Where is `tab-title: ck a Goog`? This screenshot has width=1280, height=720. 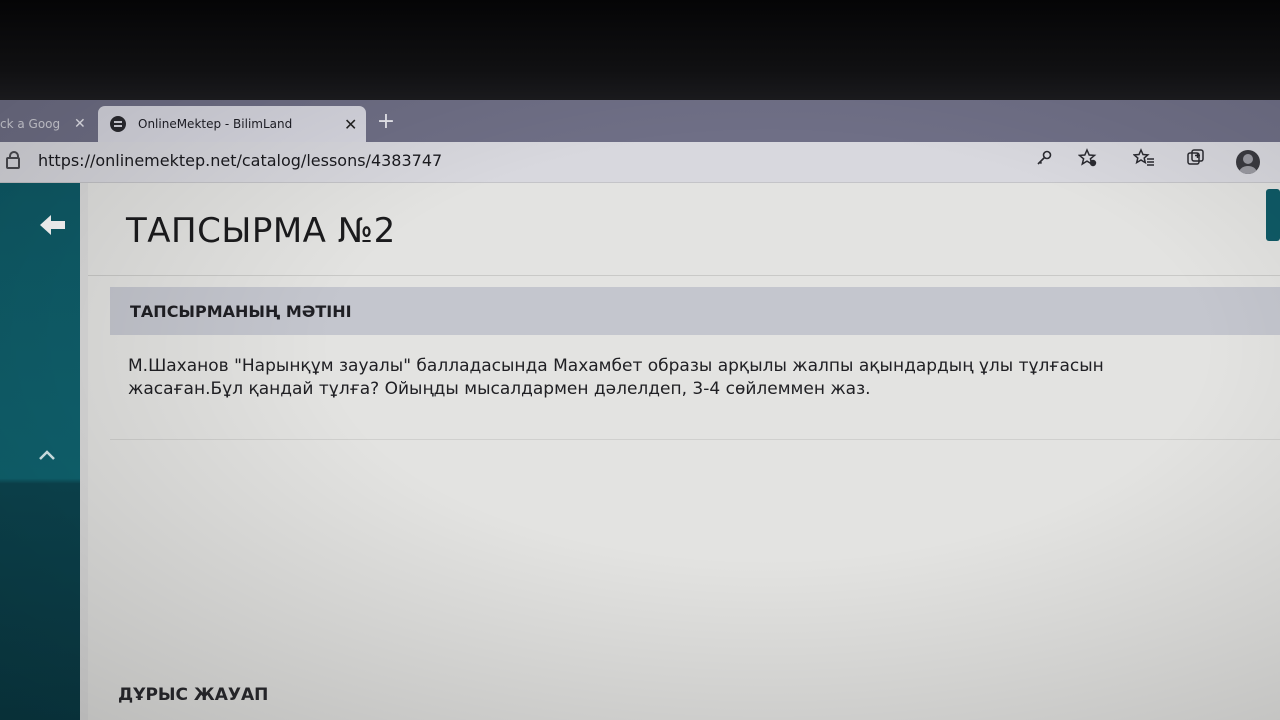 tab-title: ck a Goog is located at coordinates (30, 124).